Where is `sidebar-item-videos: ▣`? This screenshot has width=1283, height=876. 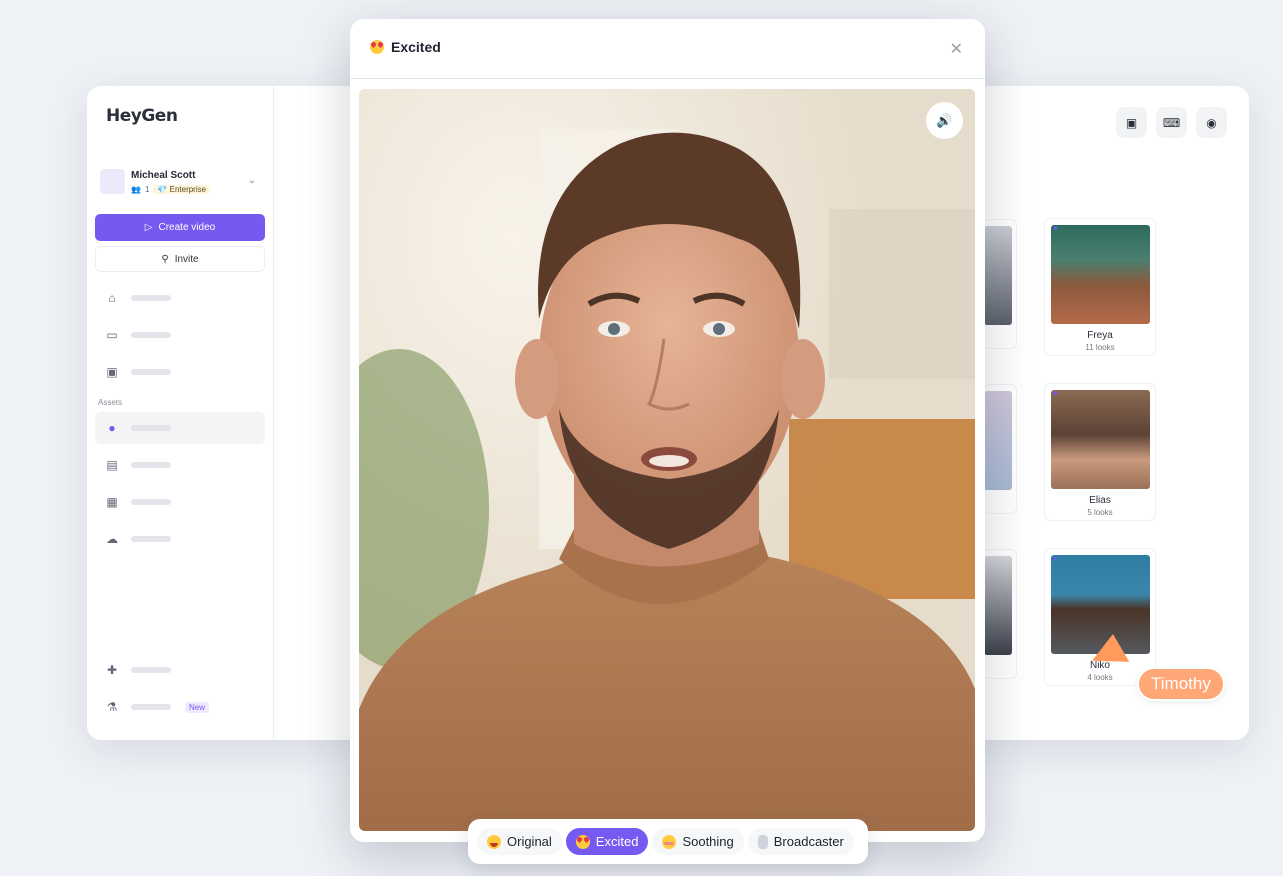
sidebar-item-videos: ▣ is located at coordinates (180, 372).